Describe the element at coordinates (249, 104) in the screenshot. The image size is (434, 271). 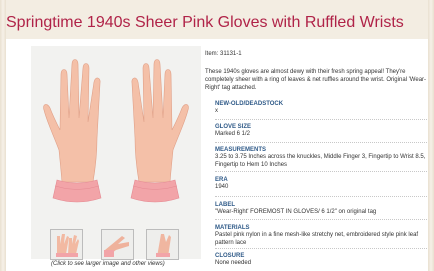
I see `spec-label: NEW-OLD/DEADSTOCK` at that location.